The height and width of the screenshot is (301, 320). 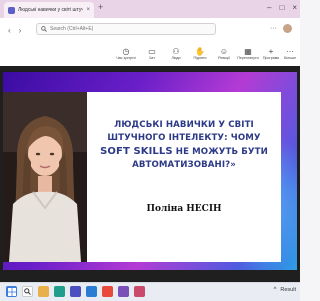 I want to click on system-tray: ^ Result, so click(x=285, y=290).